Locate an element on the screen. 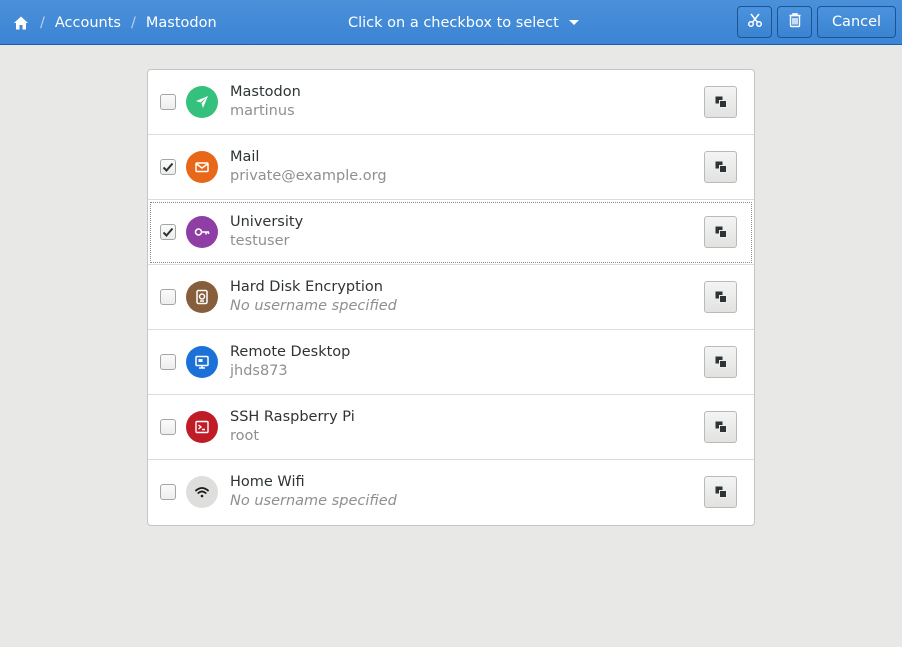  list-item: University testuser is located at coordinates (451, 232).